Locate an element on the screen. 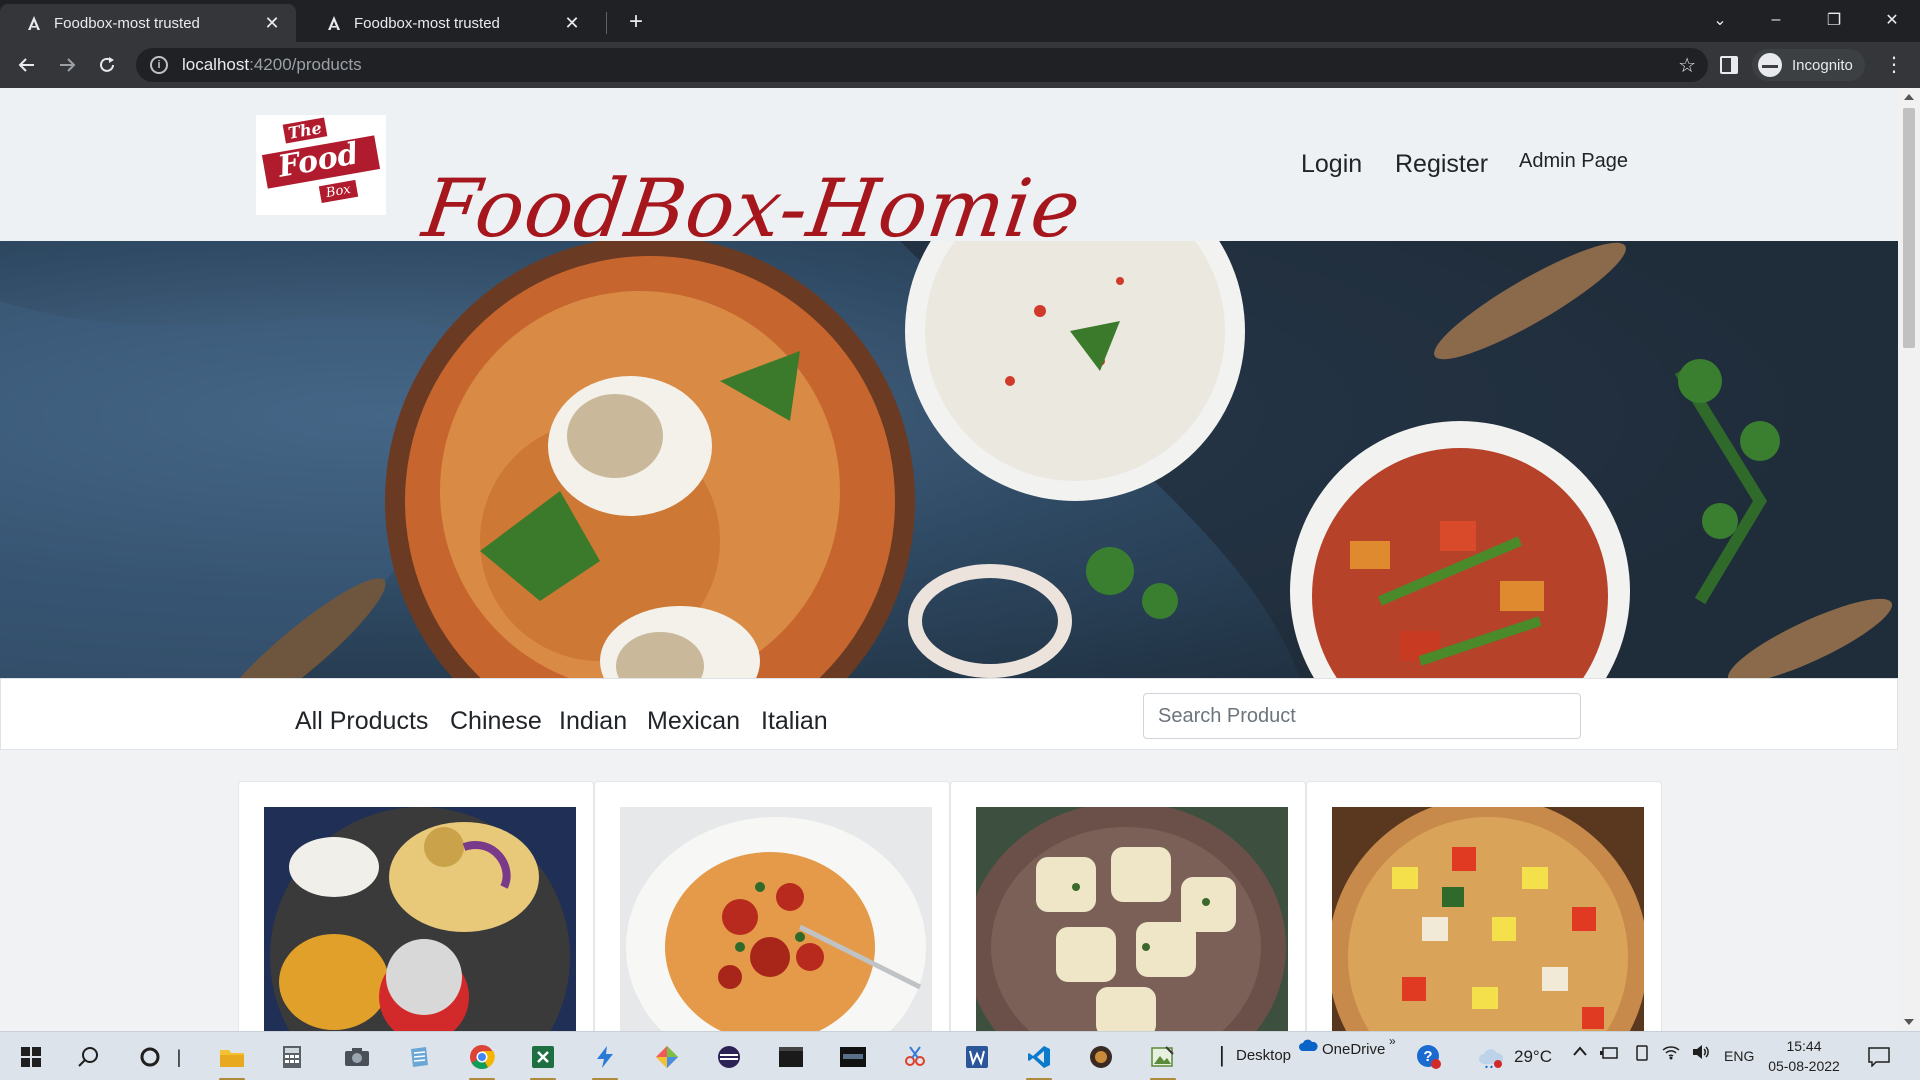 Image resolution: width=1920 pixels, height=1080 pixels. close-window-icon: ✕ is located at coordinates (1892, 20).